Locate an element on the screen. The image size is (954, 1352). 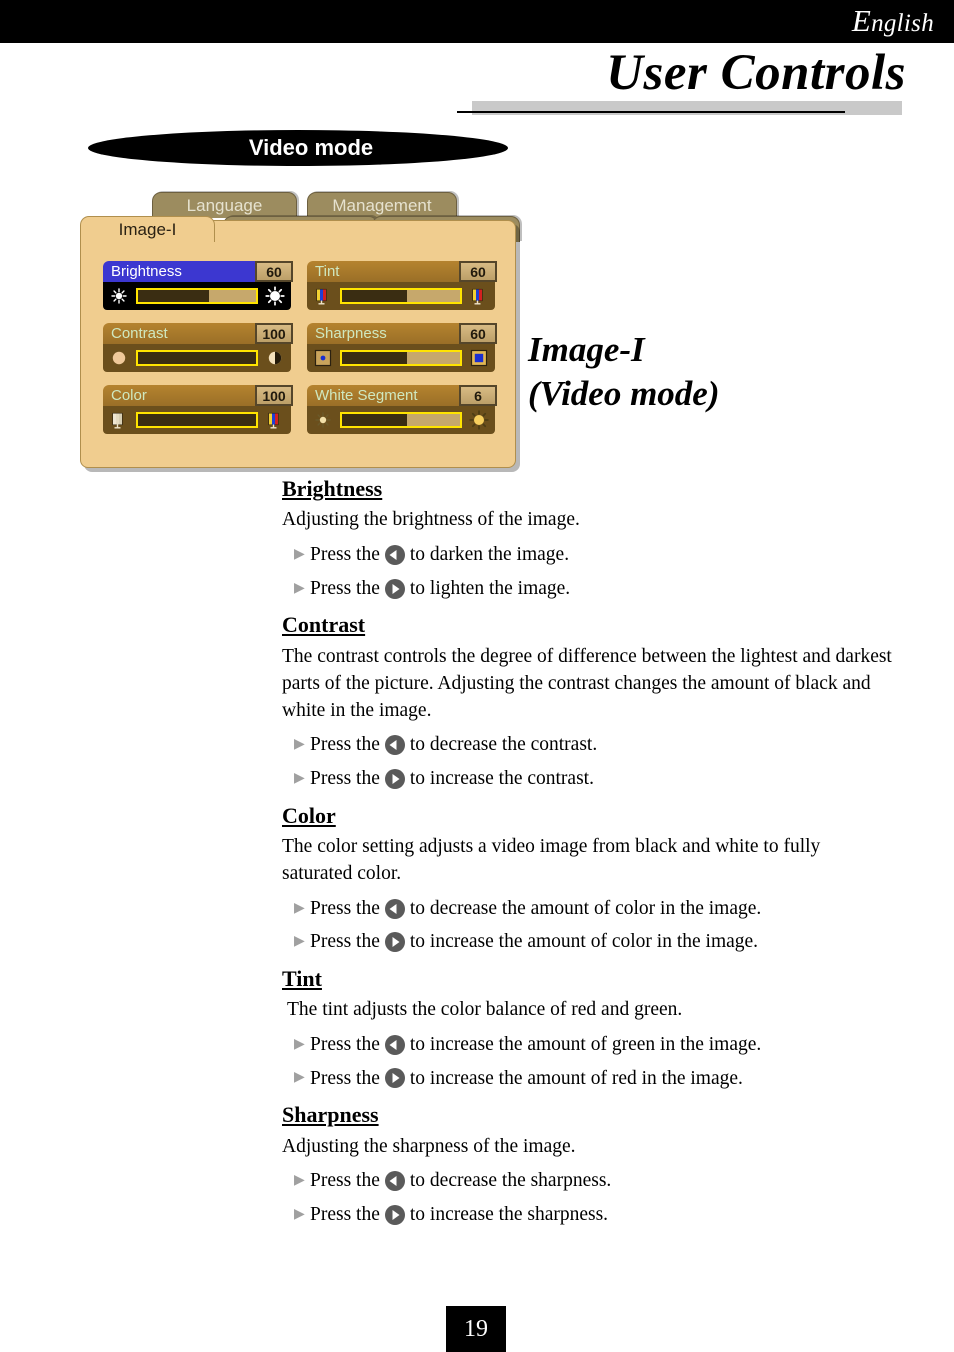
osd-slider-brightness: Brightness 60 is located at coordinates (198, 285).